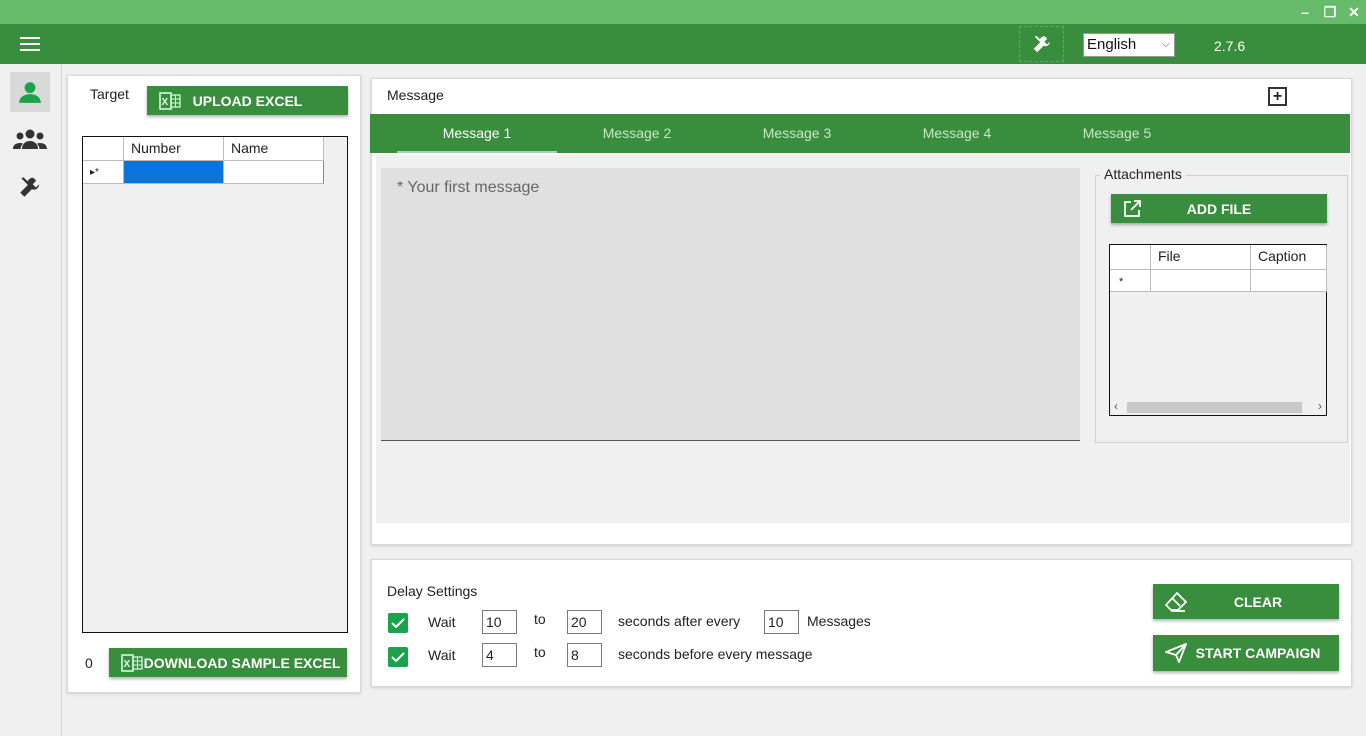  I want to click on nav-single-contact, so click(30, 92).